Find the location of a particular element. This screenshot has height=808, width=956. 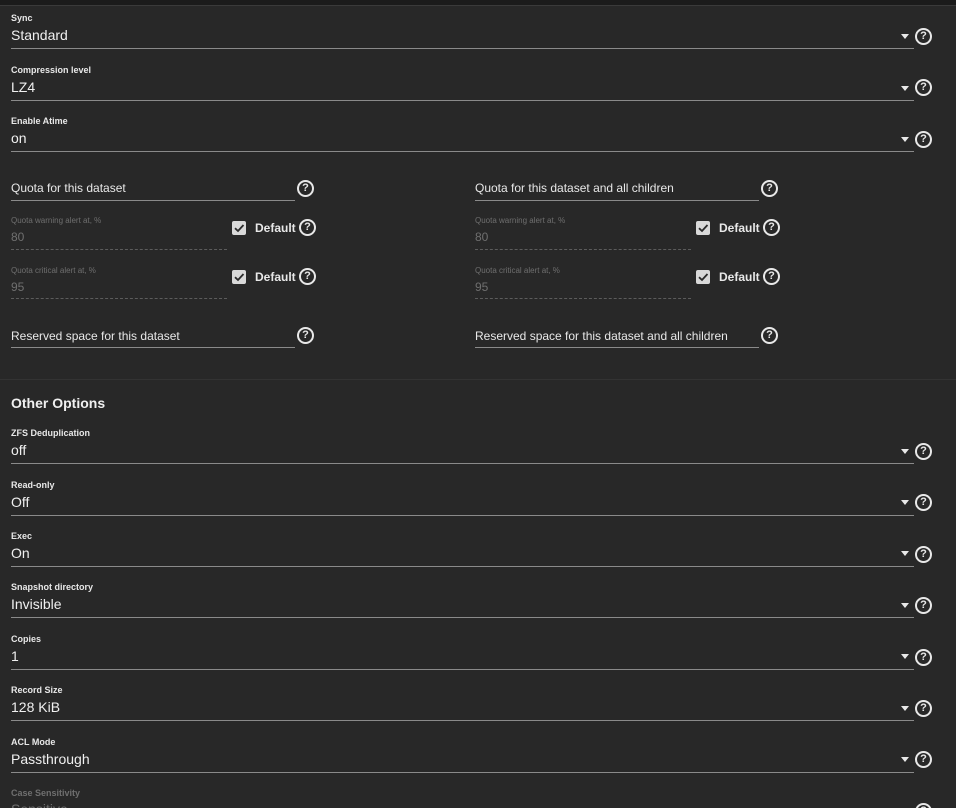

reserved-dataset-input: Reserved space for this dataset is located at coordinates (95, 336).